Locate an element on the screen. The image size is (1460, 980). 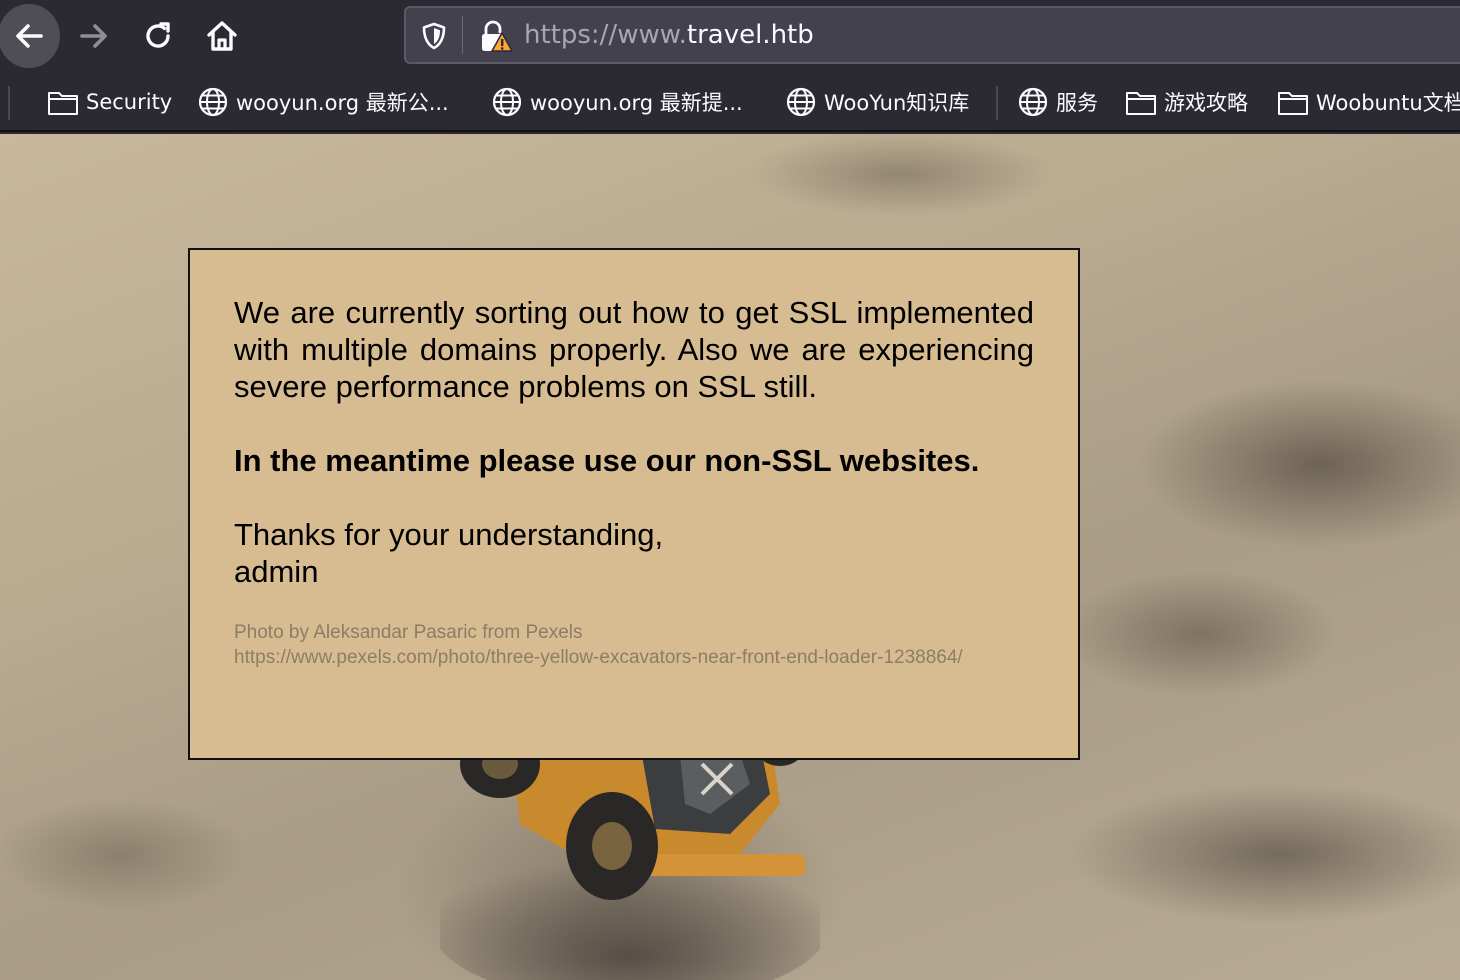
bookmark-label: WooYun知识库 is located at coordinates (897, 103).